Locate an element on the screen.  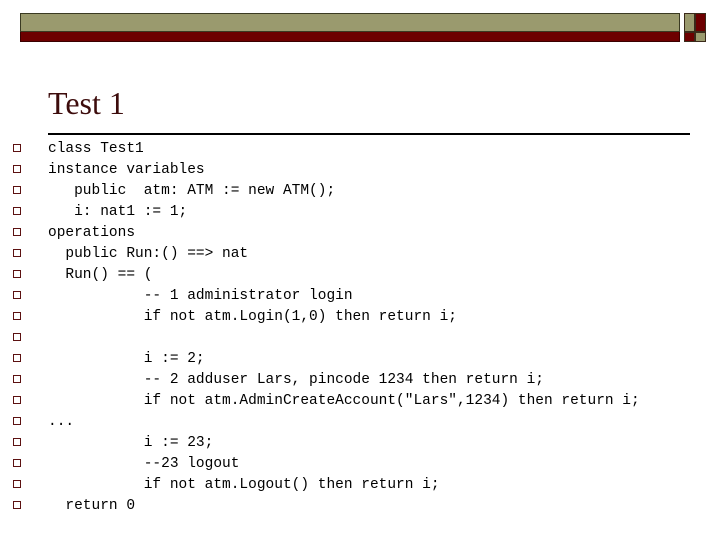
list-item-label: --23 logout is located at coordinates (144, 464).